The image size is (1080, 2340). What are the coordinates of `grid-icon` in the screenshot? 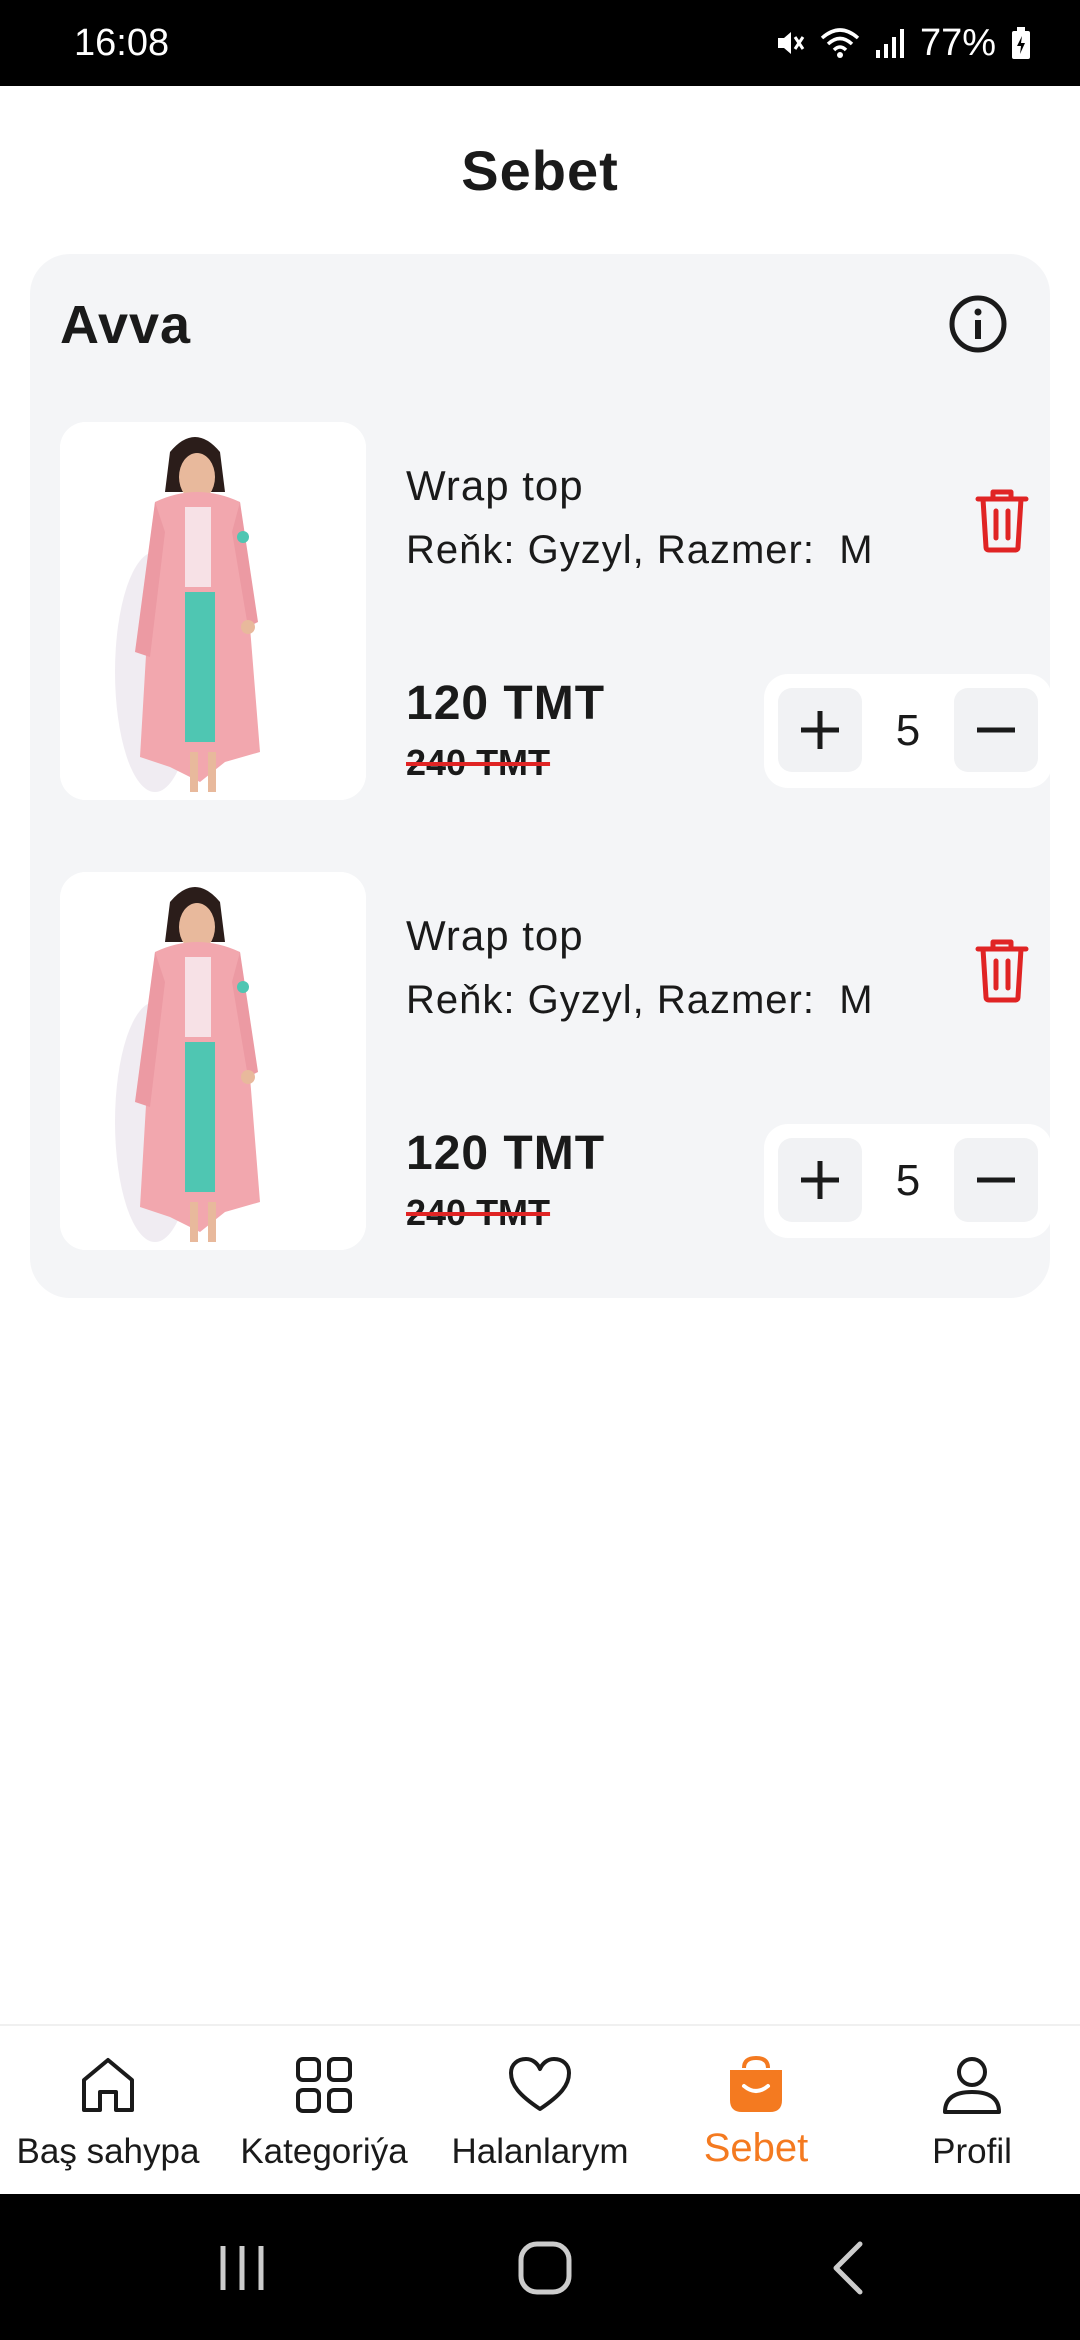 It's located at (324, 2085).